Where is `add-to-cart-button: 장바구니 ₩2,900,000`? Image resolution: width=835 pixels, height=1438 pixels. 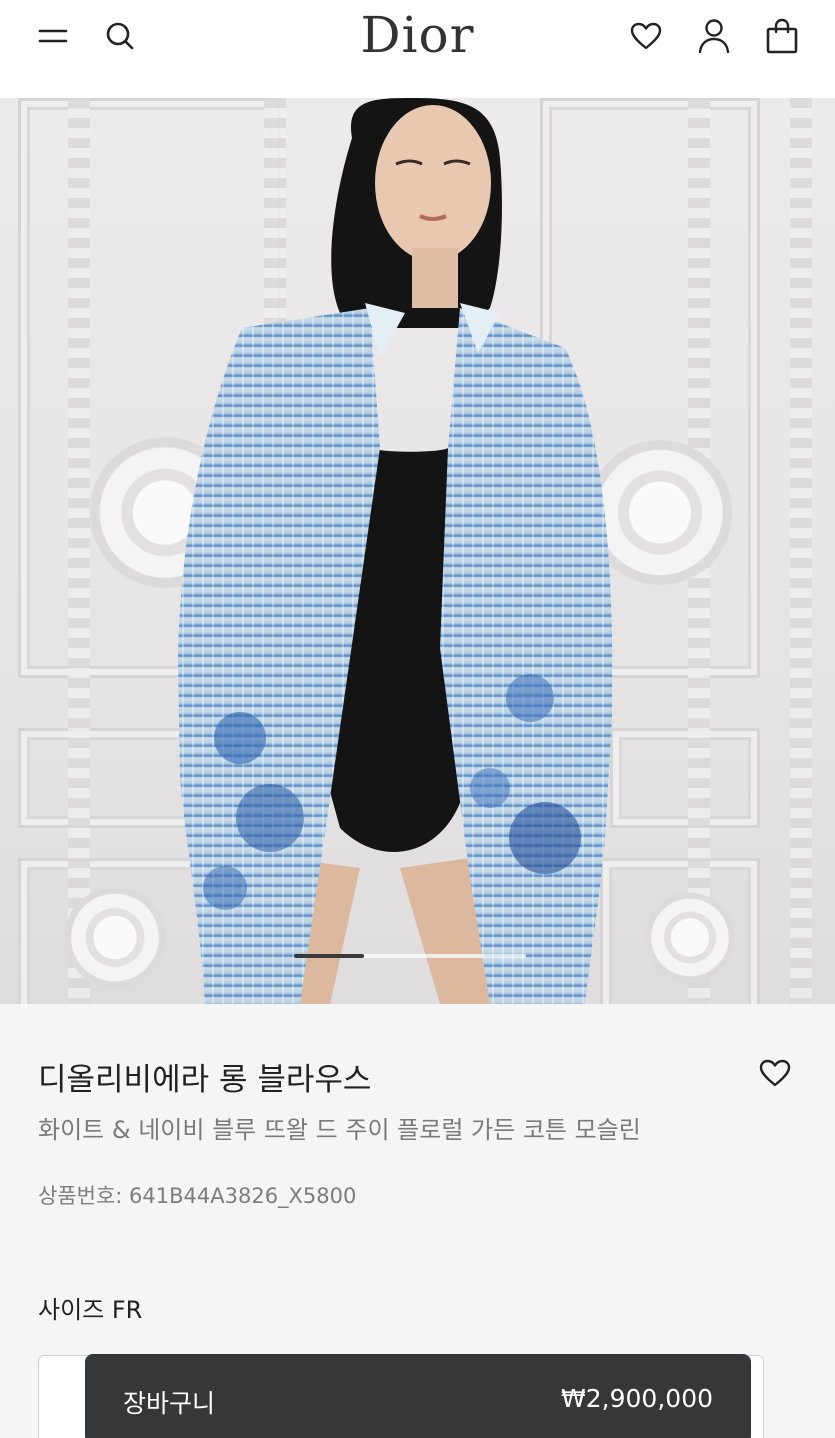
add-to-cart-button: 장바구니 ₩2,900,000 is located at coordinates (418, 1396).